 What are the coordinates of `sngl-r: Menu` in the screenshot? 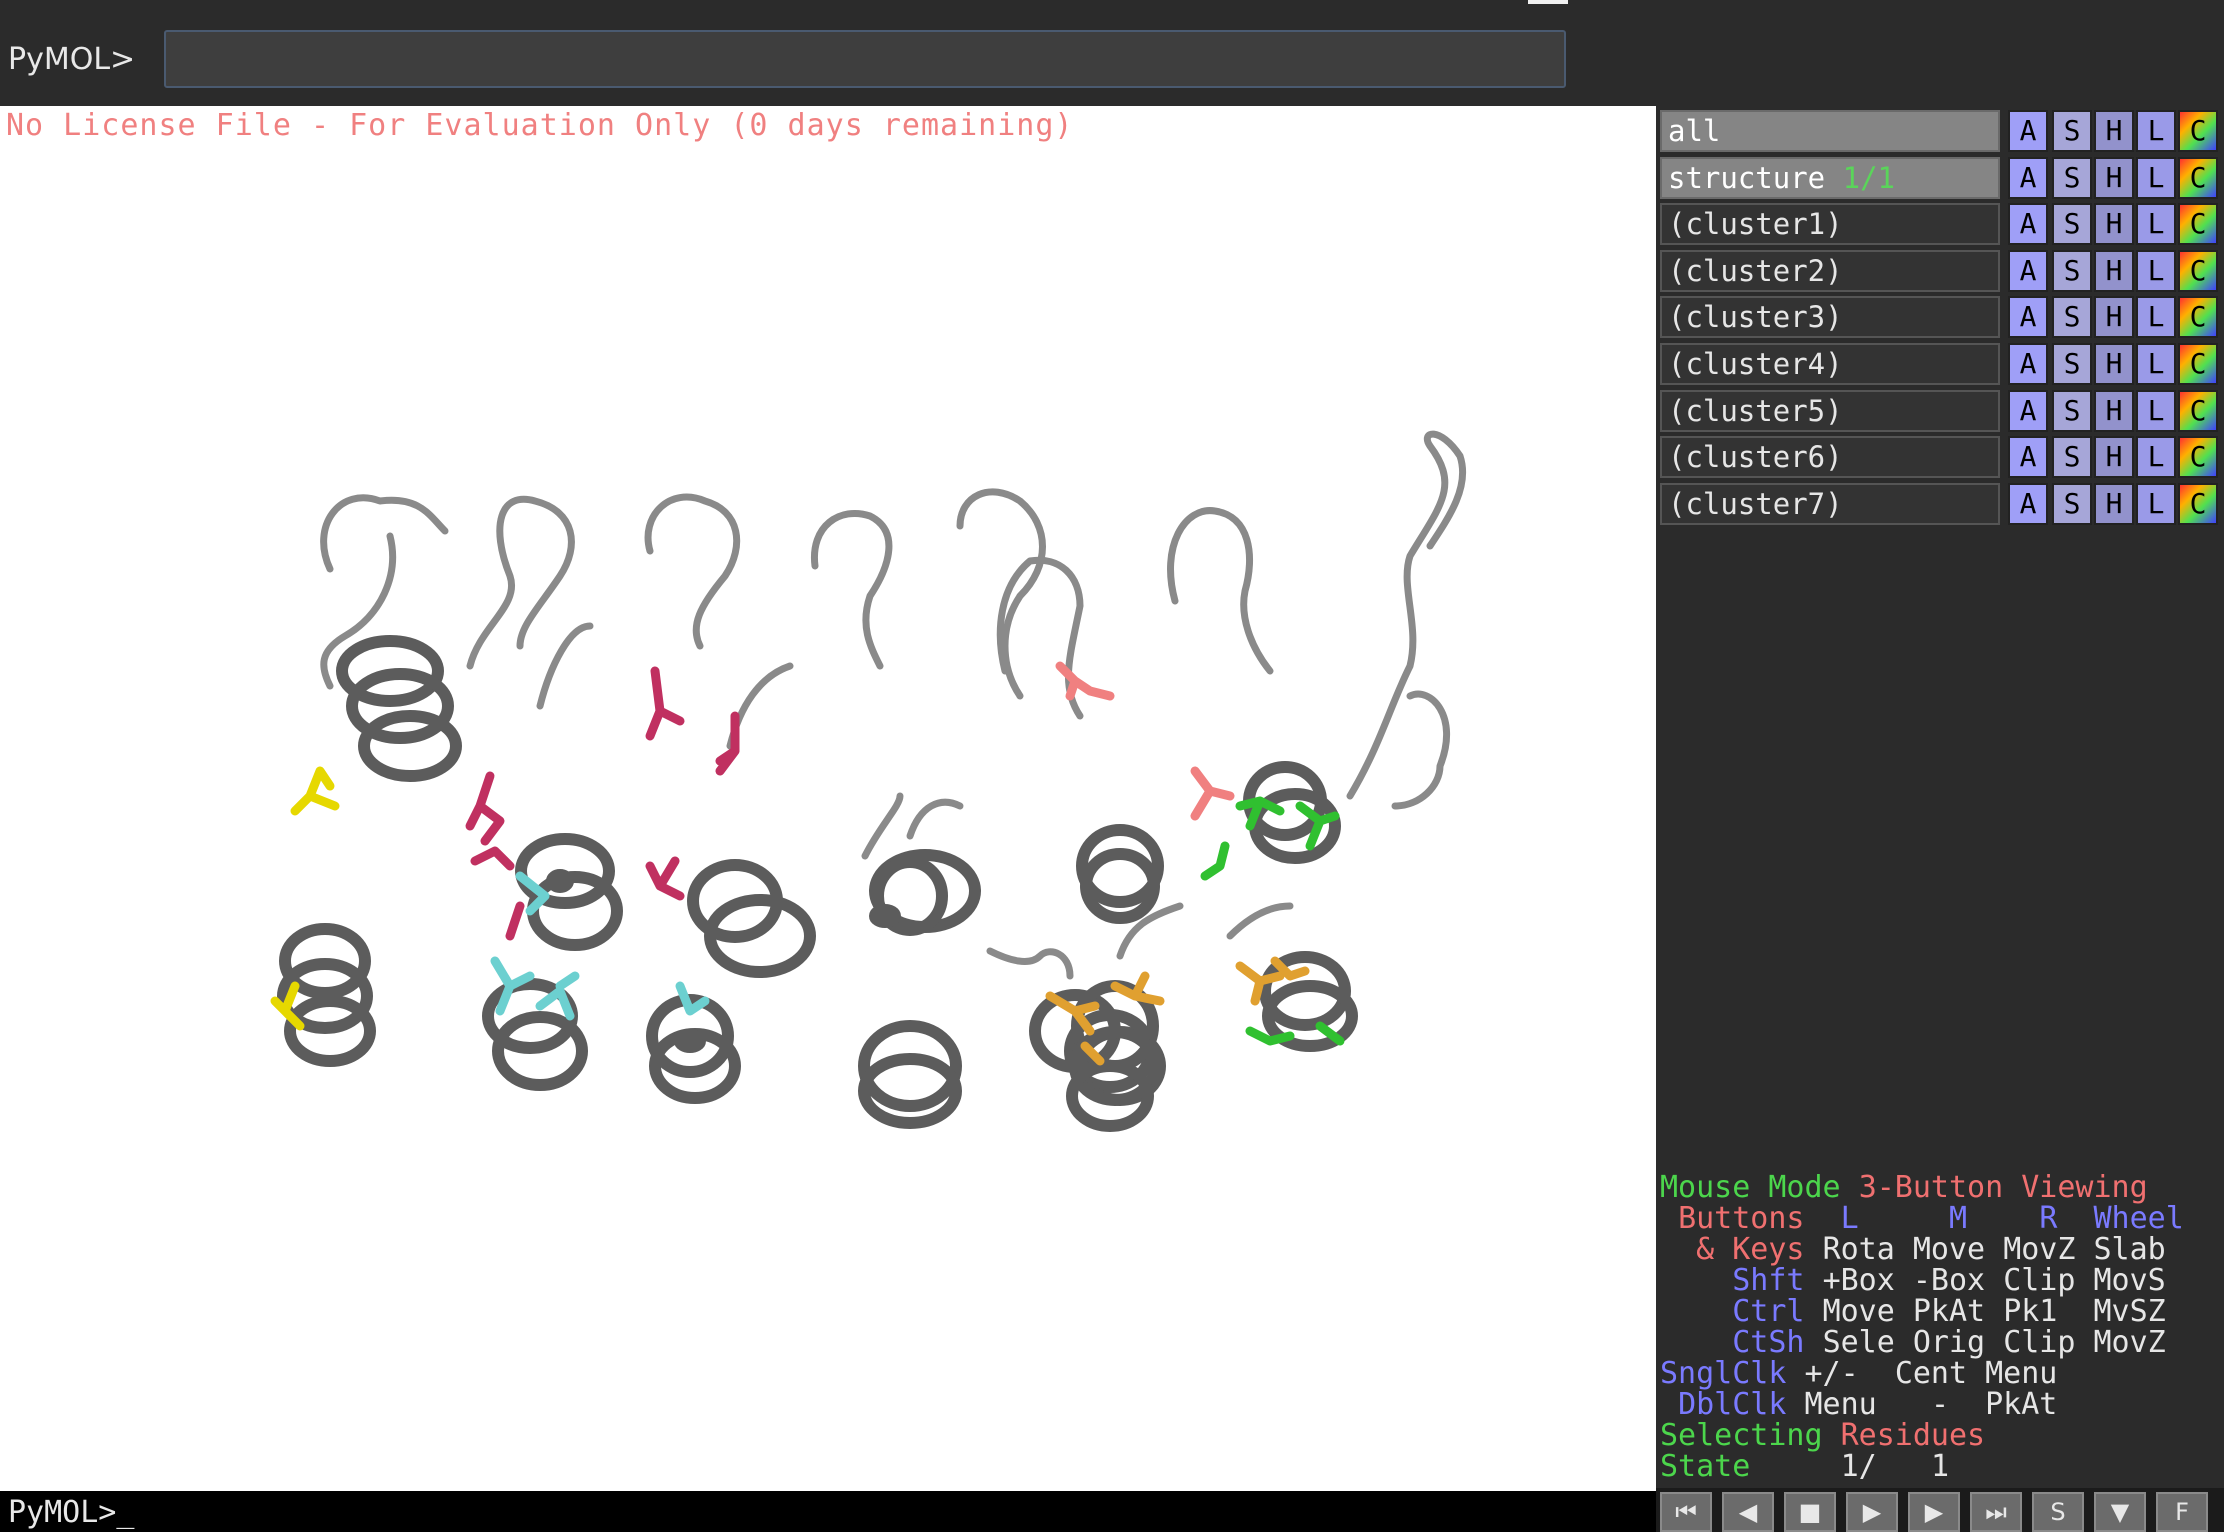 It's located at (2021, 1373).